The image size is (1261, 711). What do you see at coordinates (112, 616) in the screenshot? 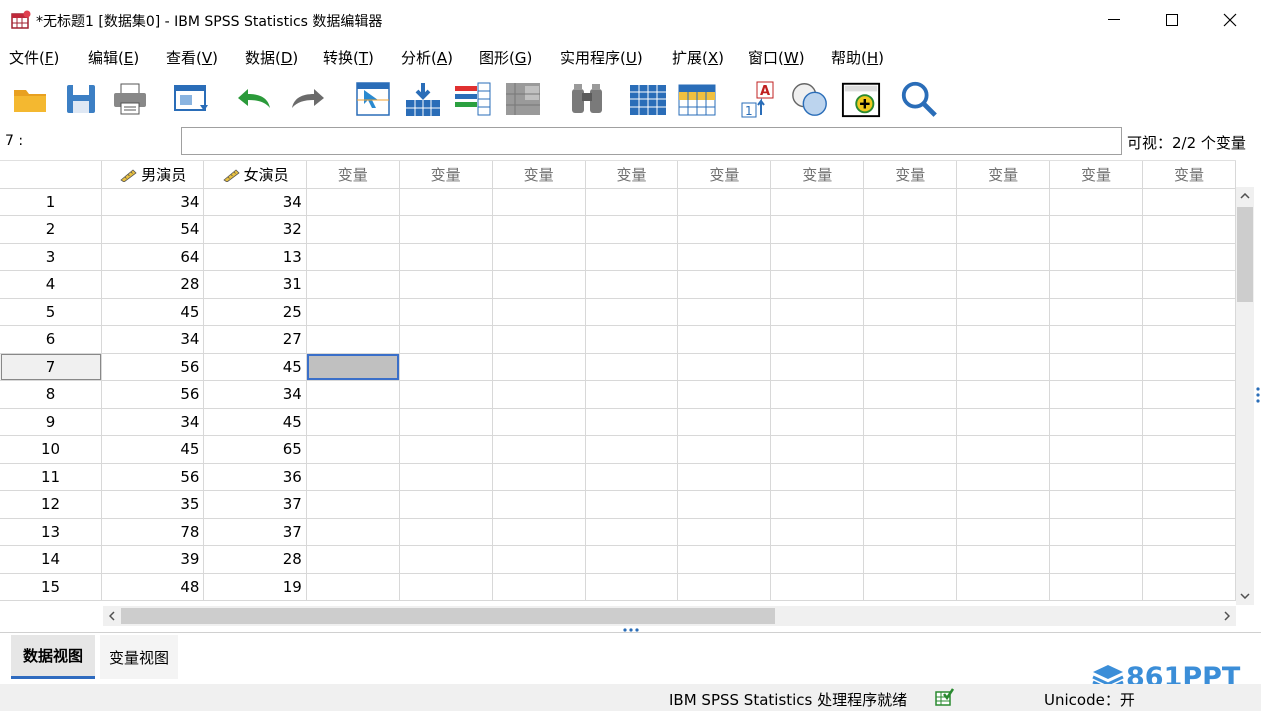
I see `scroll-left-button` at bounding box center [112, 616].